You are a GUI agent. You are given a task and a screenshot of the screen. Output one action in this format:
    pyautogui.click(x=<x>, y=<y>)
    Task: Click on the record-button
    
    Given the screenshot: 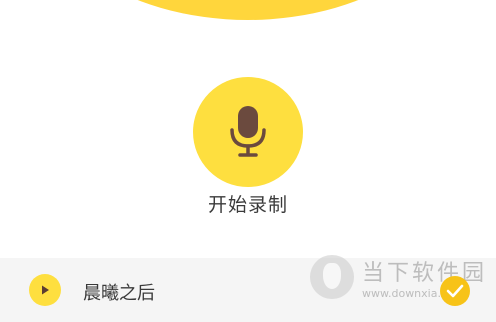 What is the action you would take?
    pyautogui.click(x=248, y=132)
    